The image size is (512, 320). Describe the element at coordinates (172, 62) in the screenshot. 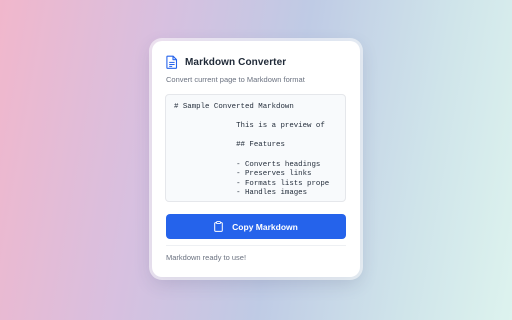

I see `document-icon` at that location.